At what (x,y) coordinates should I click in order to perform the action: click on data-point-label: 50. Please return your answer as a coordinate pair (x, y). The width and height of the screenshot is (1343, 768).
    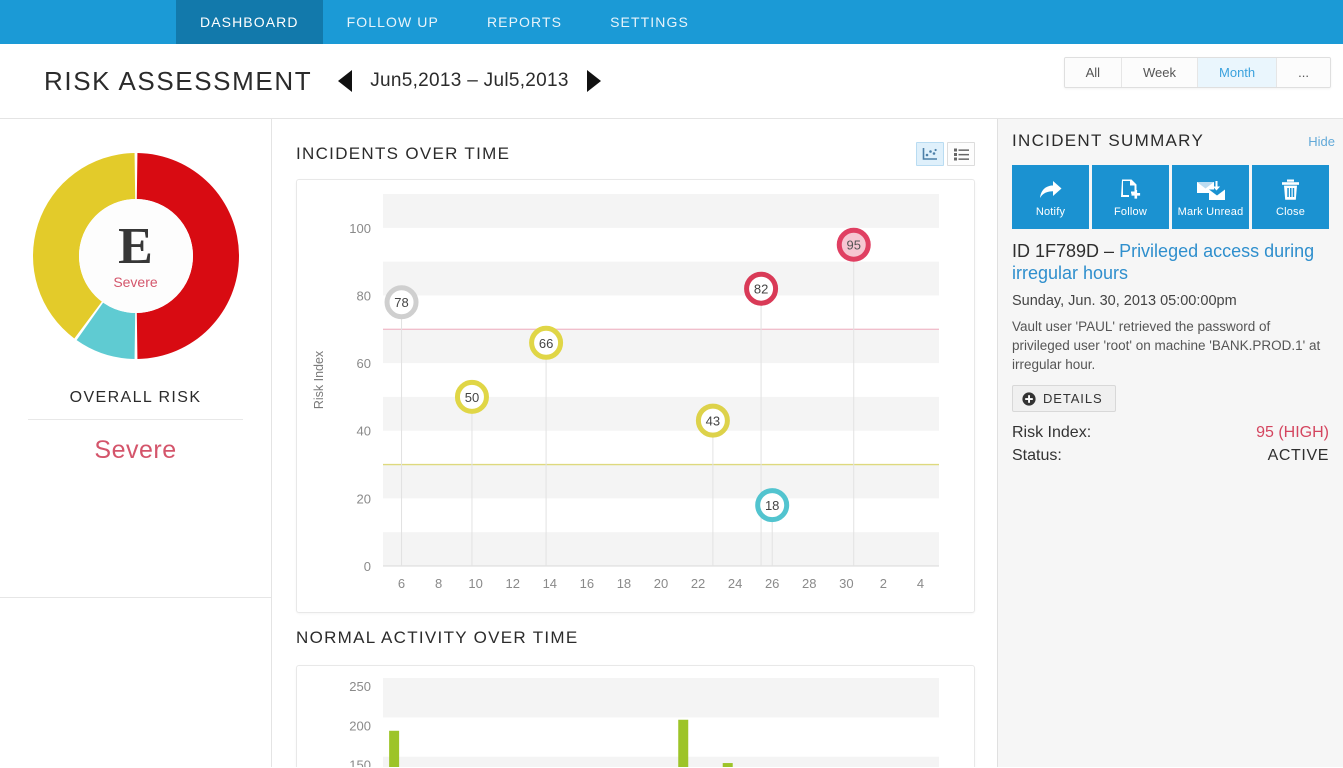
    Looking at the image, I should click on (472, 397).